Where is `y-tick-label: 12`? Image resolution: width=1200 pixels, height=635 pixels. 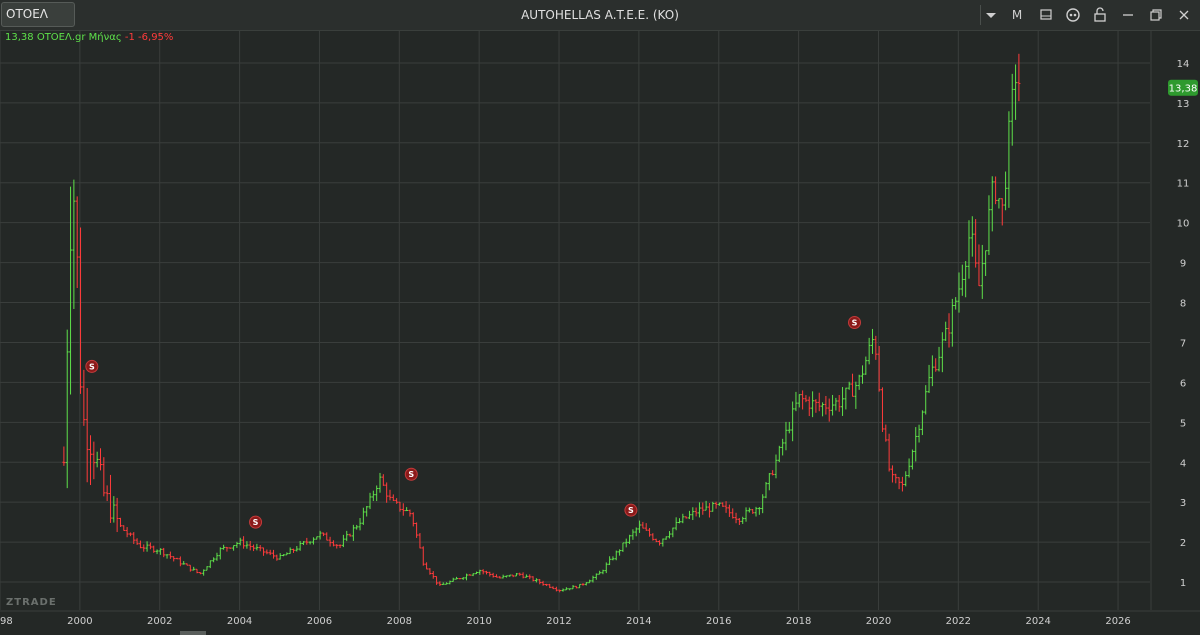
y-tick-label: 12 is located at coordinates (1183, 144).